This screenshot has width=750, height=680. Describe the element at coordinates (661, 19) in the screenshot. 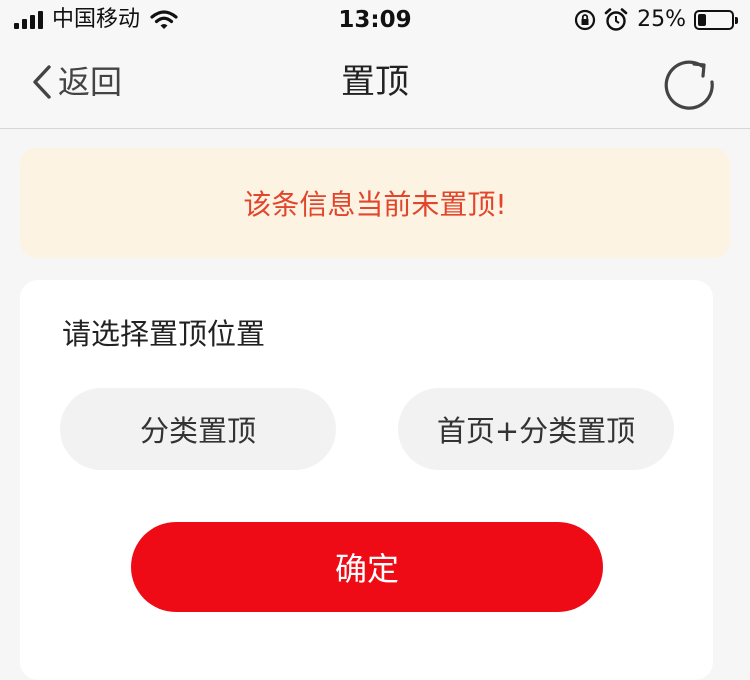

I see `battery-percent: 25%` at that location.